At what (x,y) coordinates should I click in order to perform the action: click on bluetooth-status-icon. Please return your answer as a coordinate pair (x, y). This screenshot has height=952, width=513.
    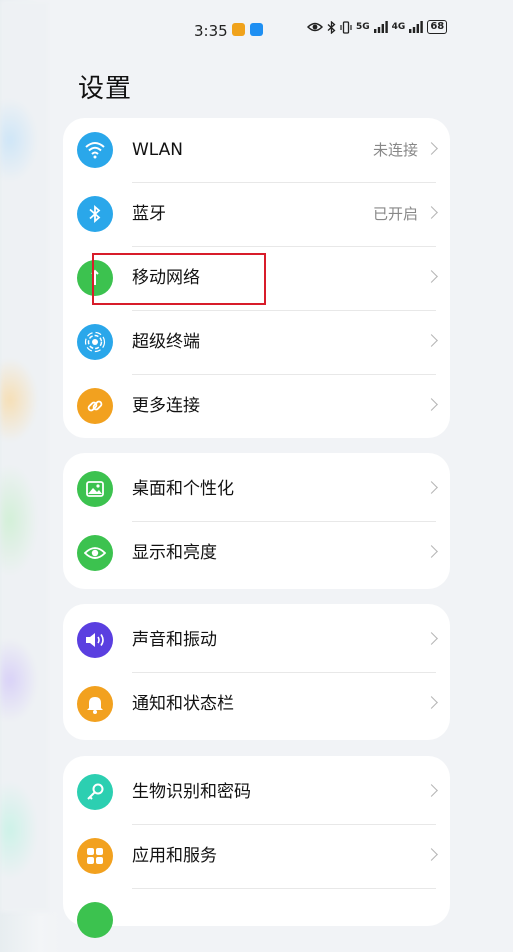
    Looking at the image, I should click on (331, 27).